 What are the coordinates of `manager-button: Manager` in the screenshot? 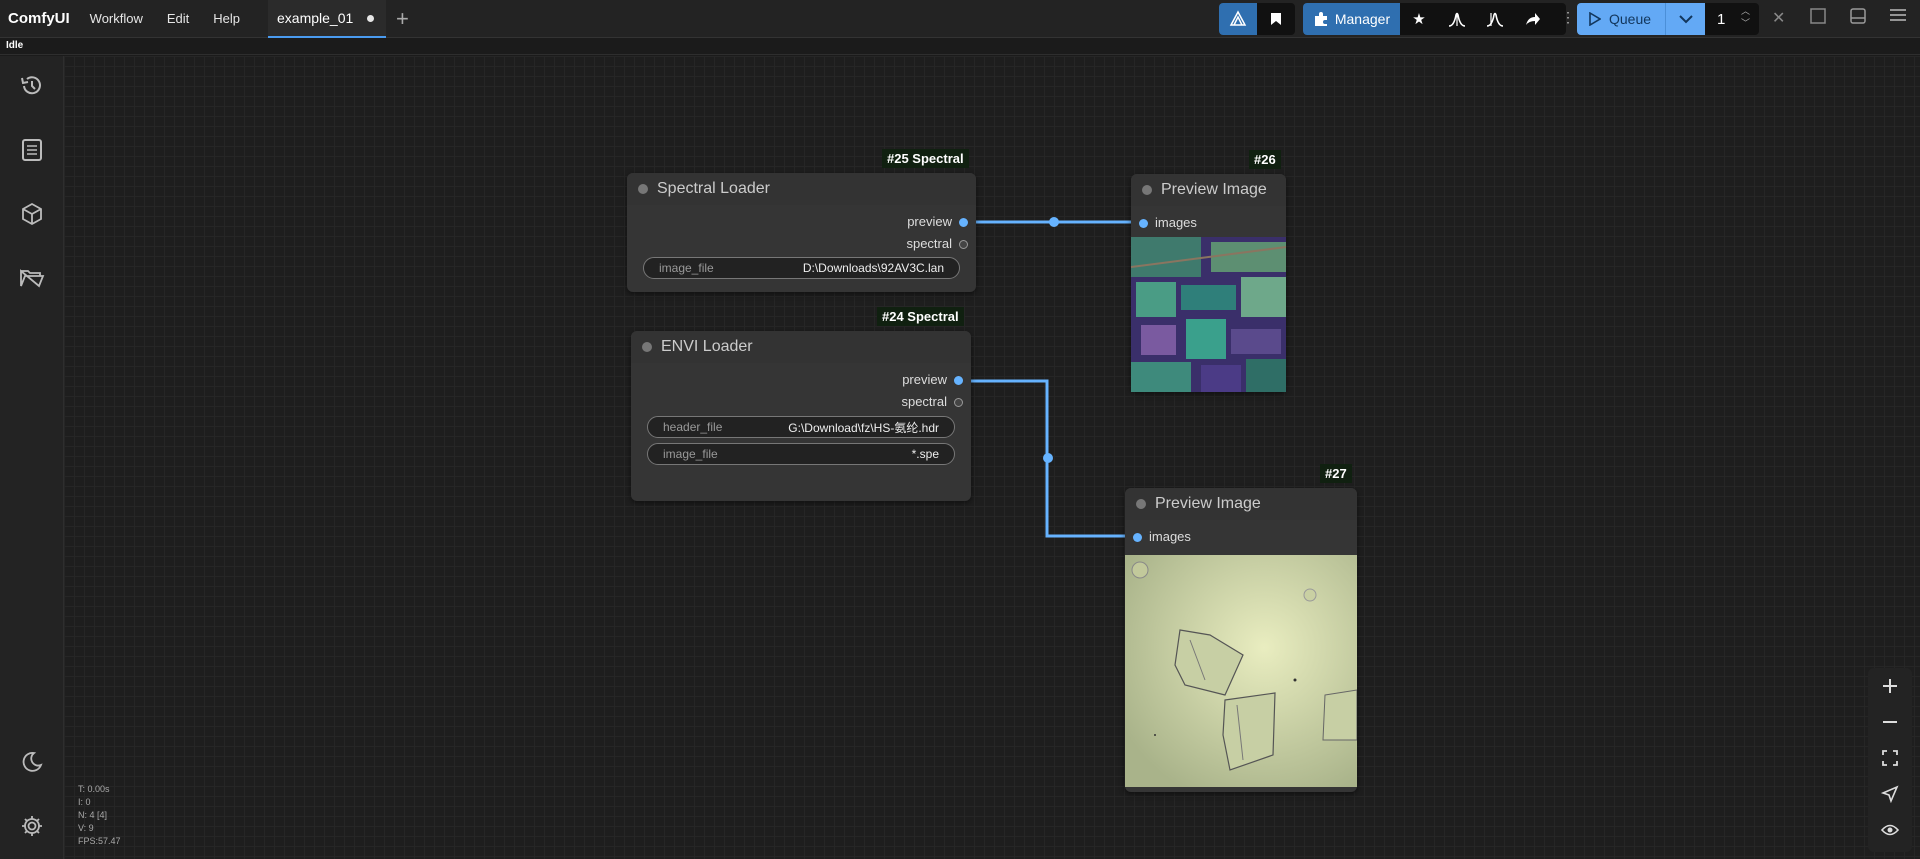 It's located at (1351, 19).